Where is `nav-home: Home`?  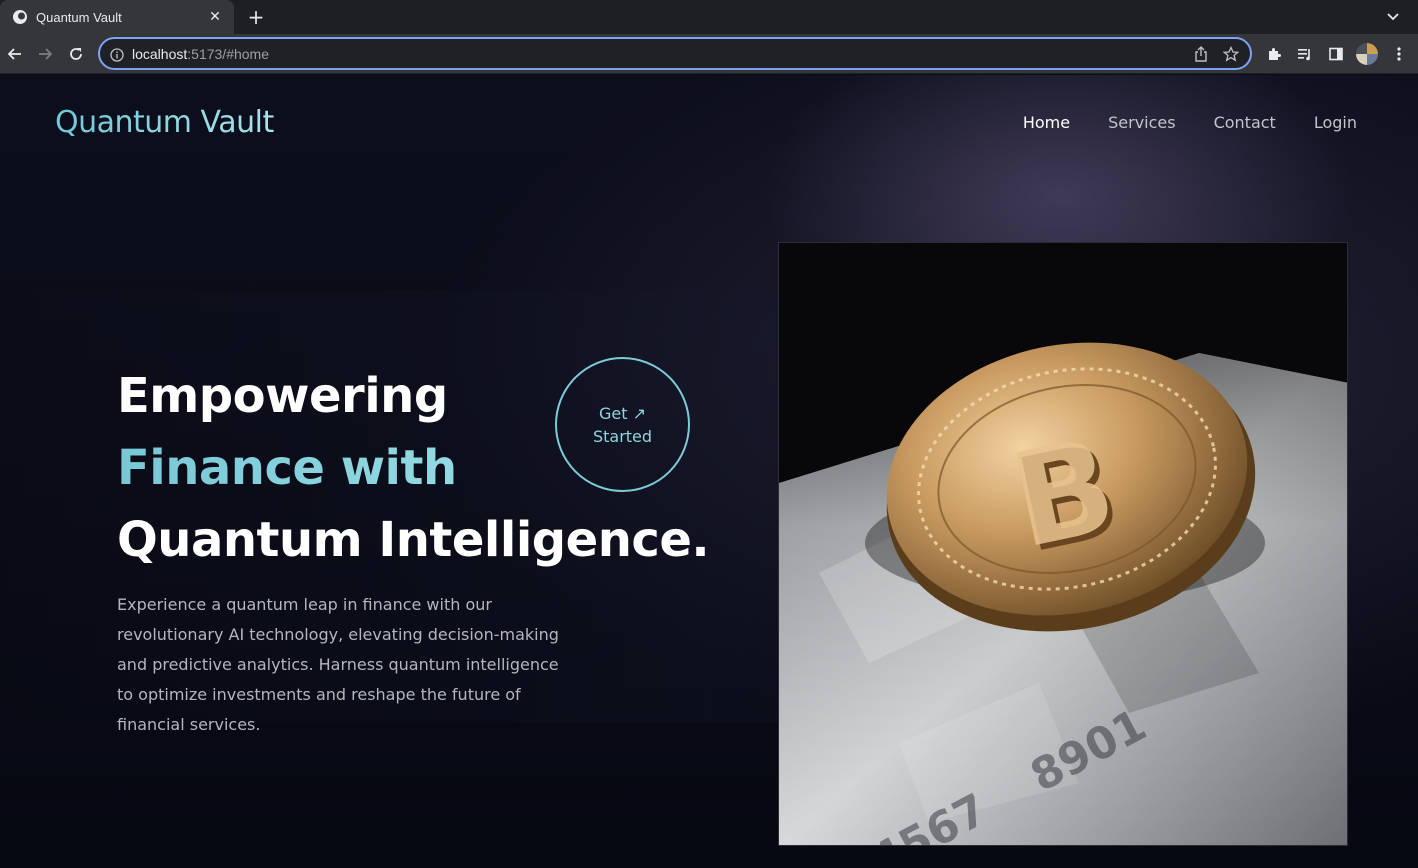
nav-home: Home is located at coordinates (1046, 122).